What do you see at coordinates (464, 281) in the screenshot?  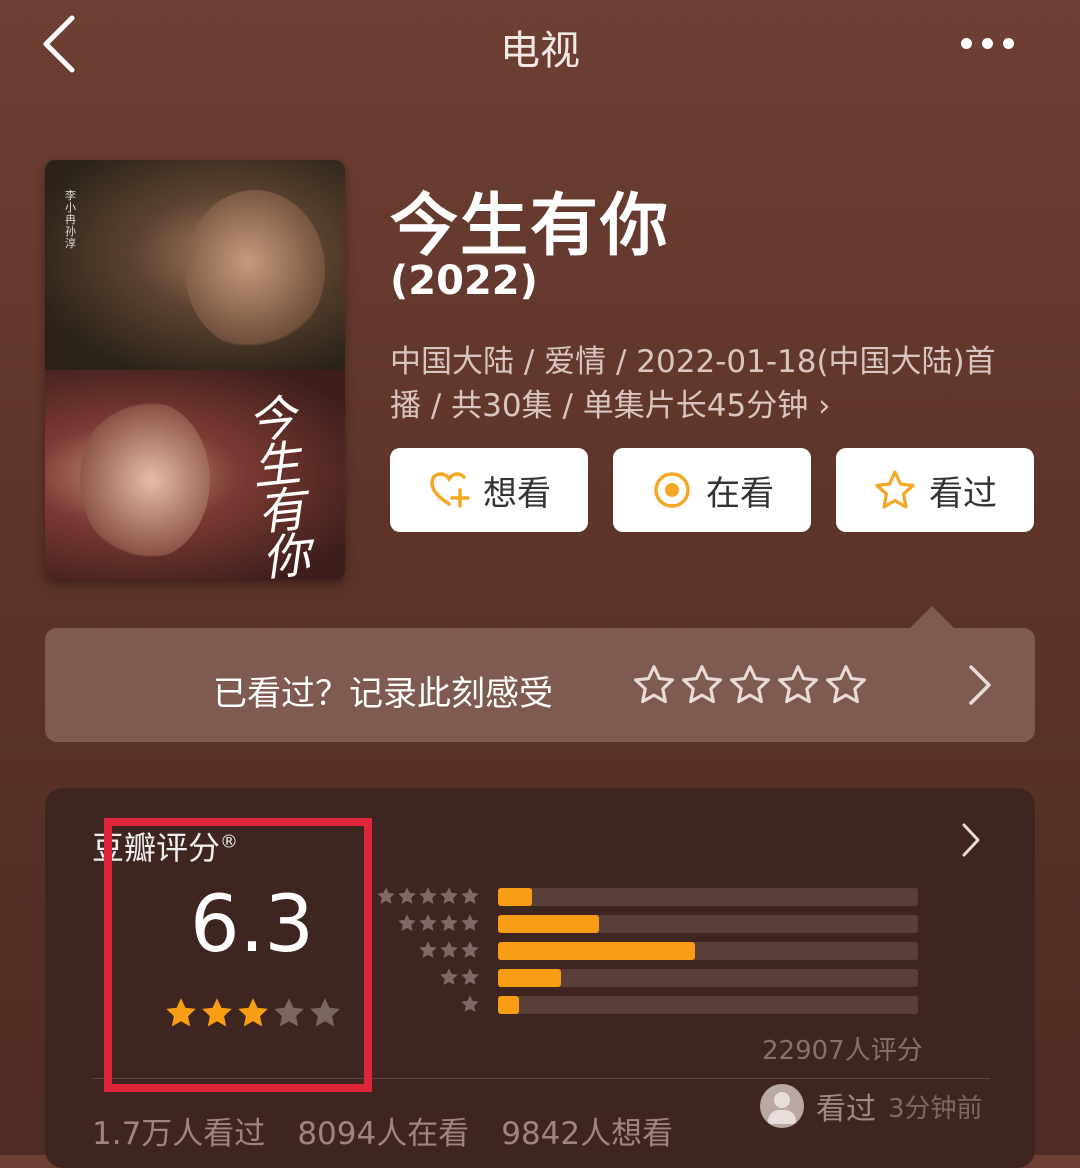 I see `show-year: (2022)` at bounding box center [464, 281].